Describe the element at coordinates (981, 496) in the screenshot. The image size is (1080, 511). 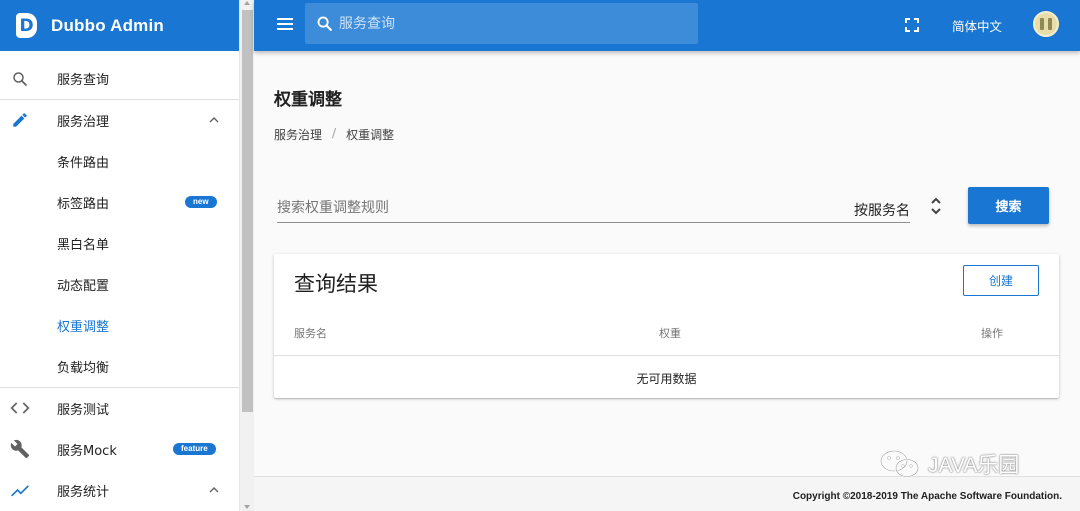
I see `copyright-org: The Apache Software Foundation.` at that location.